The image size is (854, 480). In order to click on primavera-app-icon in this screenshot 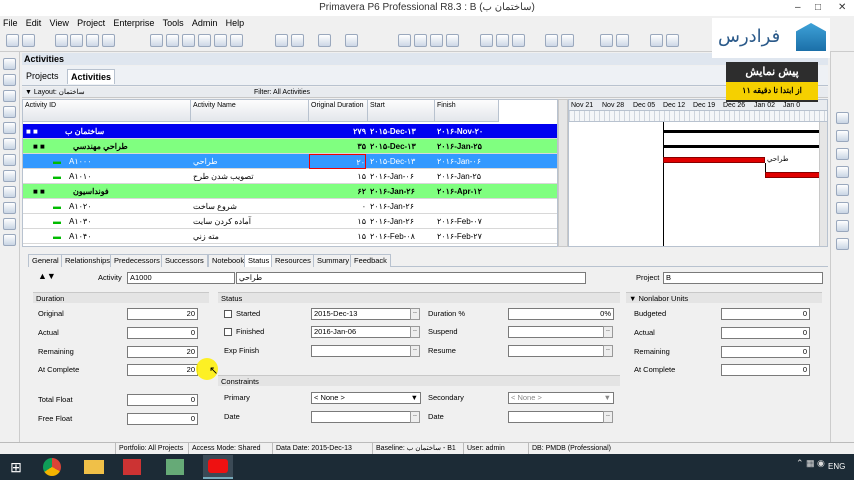, I will do `click(218, 467)`.